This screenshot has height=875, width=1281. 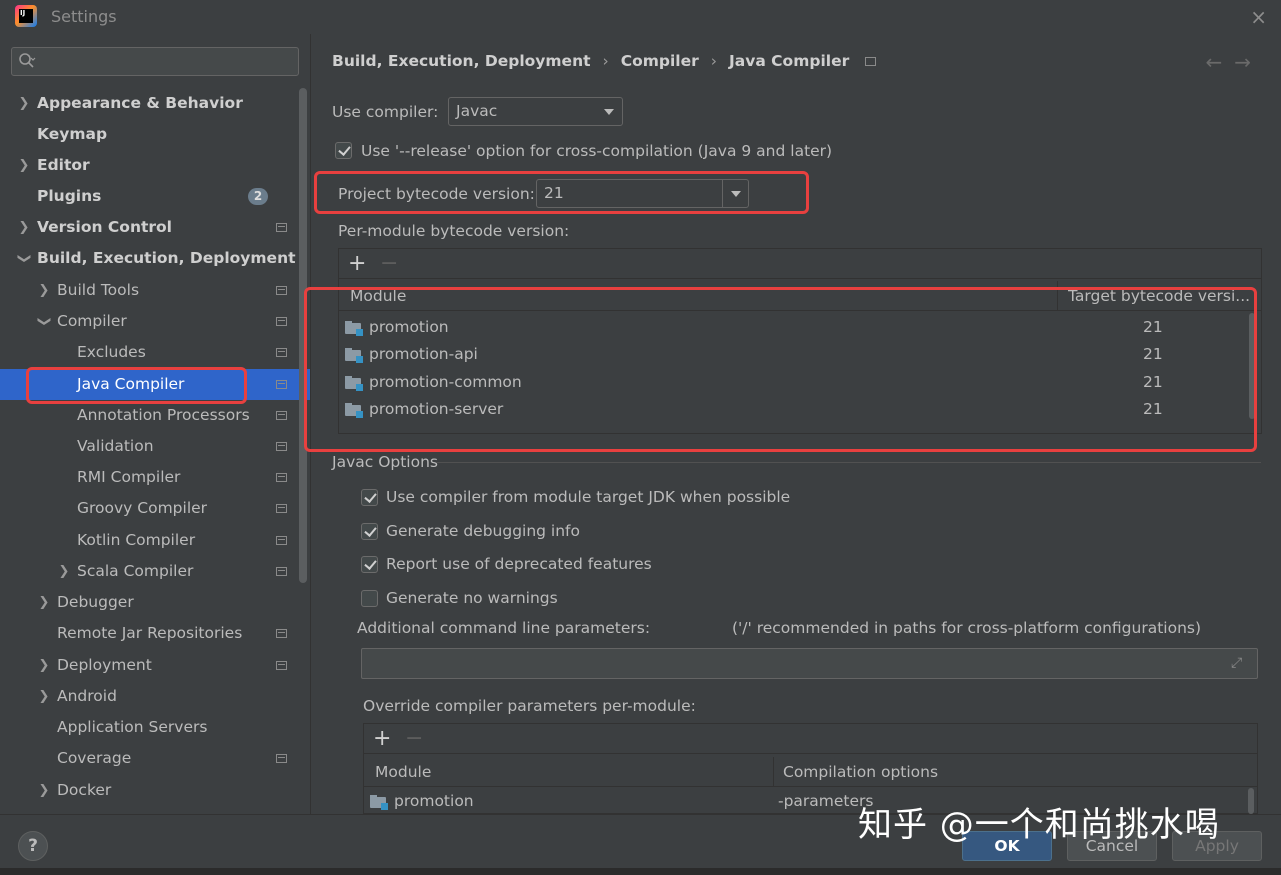 I want to click on column-header-compilation-options: Compilation options, so click(x=860, y=772).